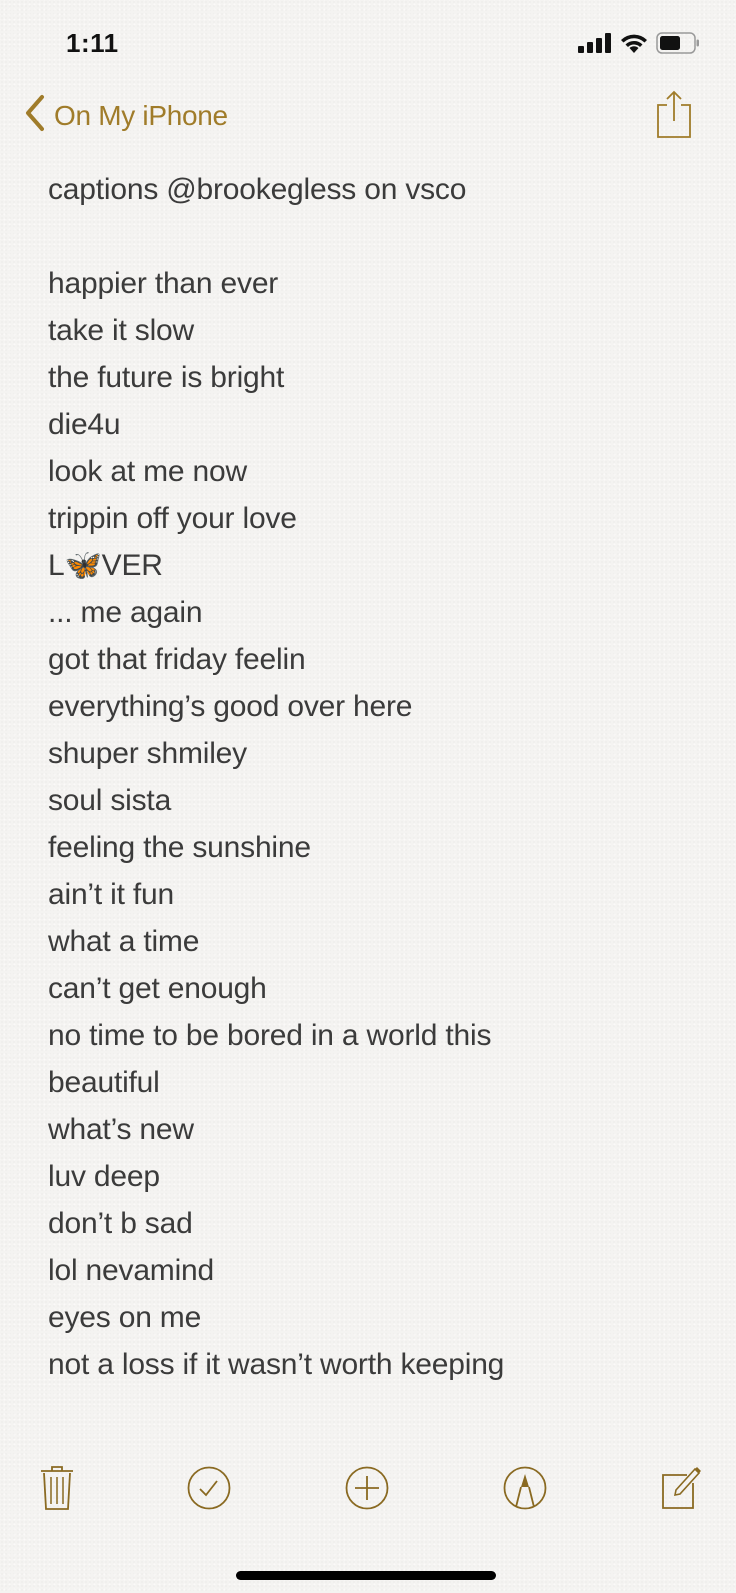 This screenshot has width=736, height=1593. What do you see at coordinates (276, 1364) in the screenshot?
I see `note-line: not a loss if it wasn’t worth keeping` at bounding box center [276, 1364].